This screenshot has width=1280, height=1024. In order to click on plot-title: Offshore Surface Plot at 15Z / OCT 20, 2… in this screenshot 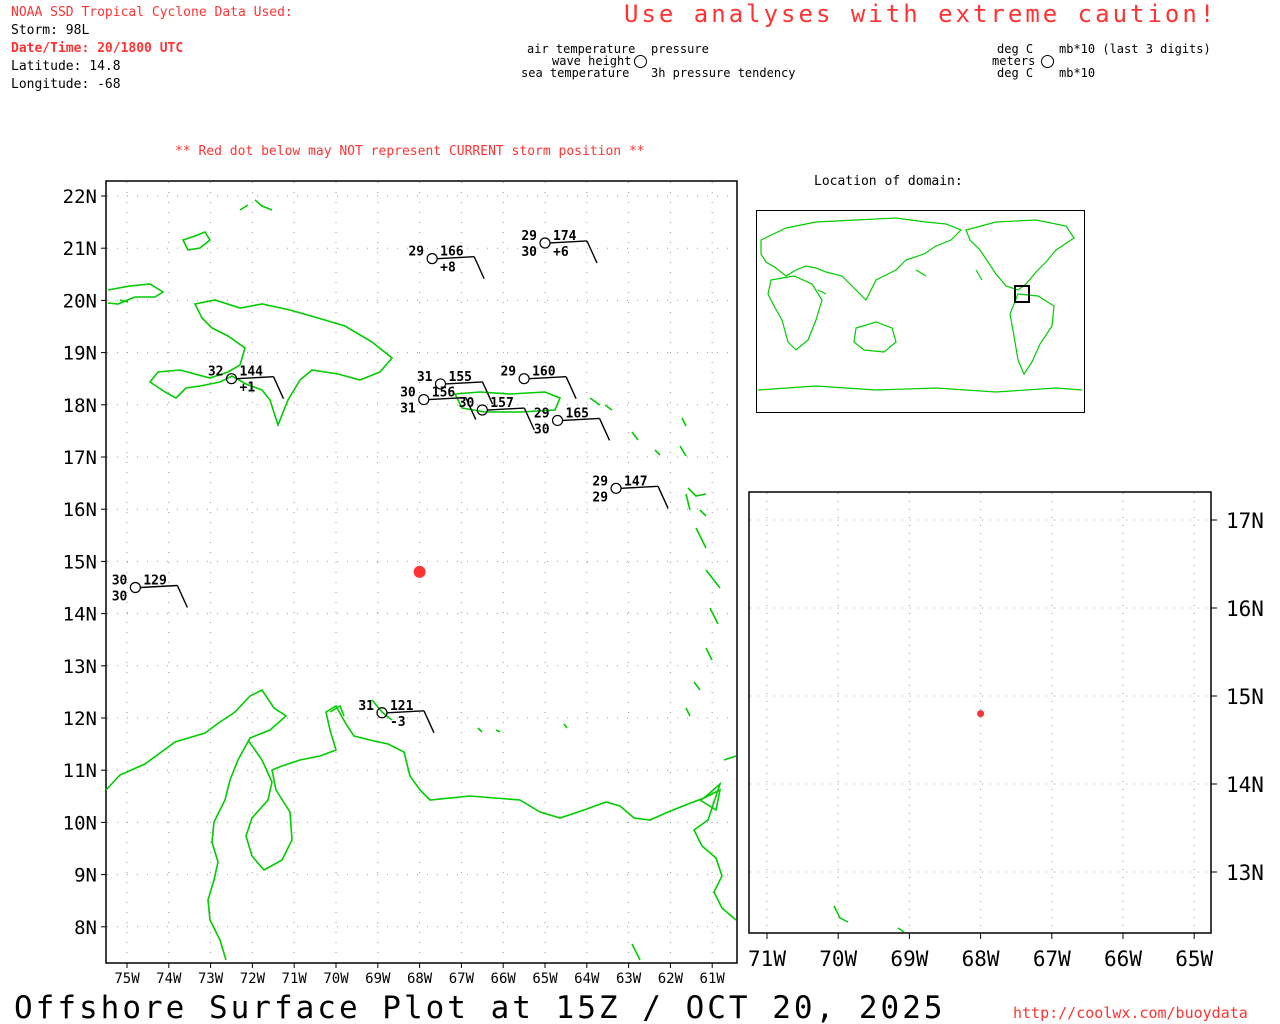, I will do `click(480, 1007)`.